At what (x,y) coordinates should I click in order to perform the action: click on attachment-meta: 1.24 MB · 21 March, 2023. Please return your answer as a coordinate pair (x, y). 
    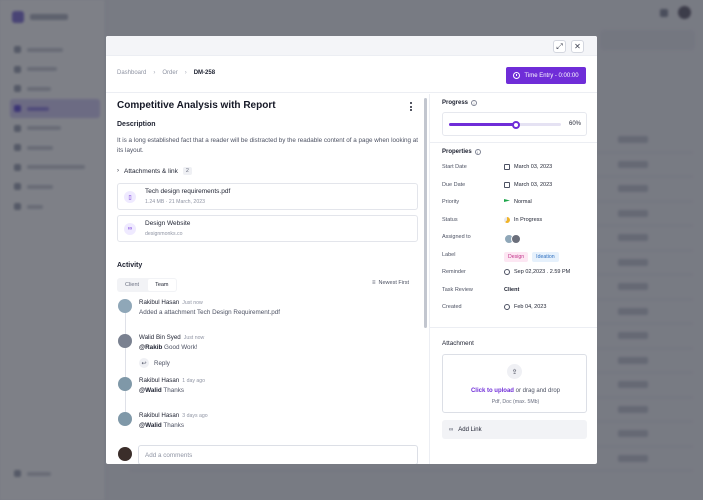
    Looking at the image, I should click on (175, 202).